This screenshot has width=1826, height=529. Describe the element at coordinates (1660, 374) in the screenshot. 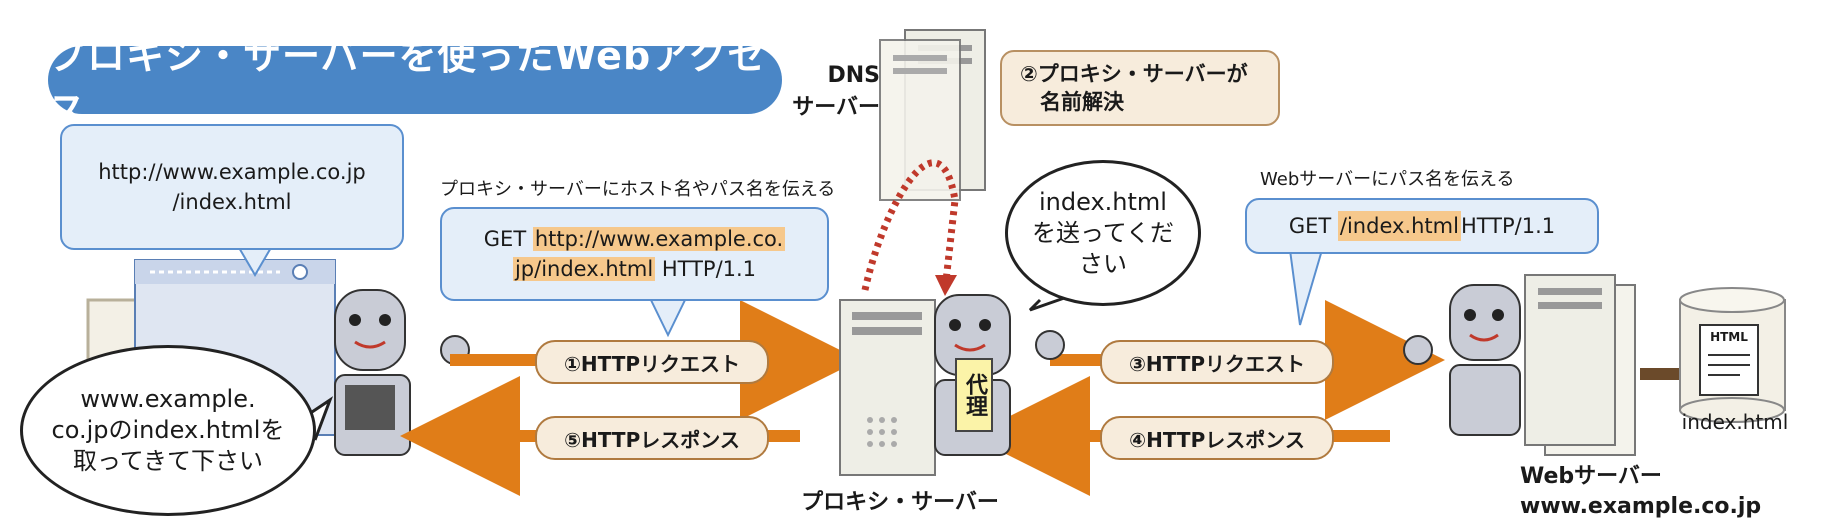

I see `storage-connector` at that location.